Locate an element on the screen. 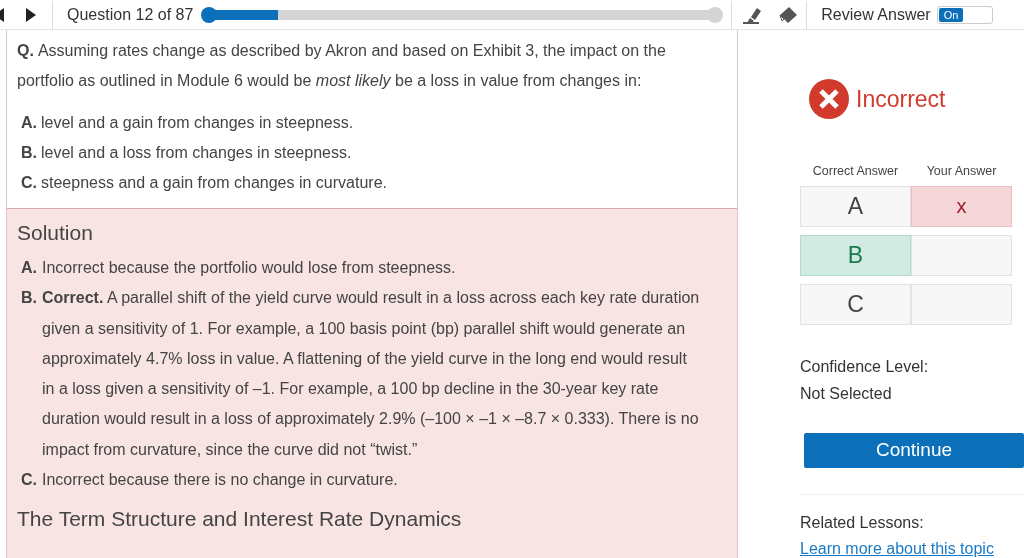  related-lessons-label: Related Lessons: is located at coordinates (862, 523).